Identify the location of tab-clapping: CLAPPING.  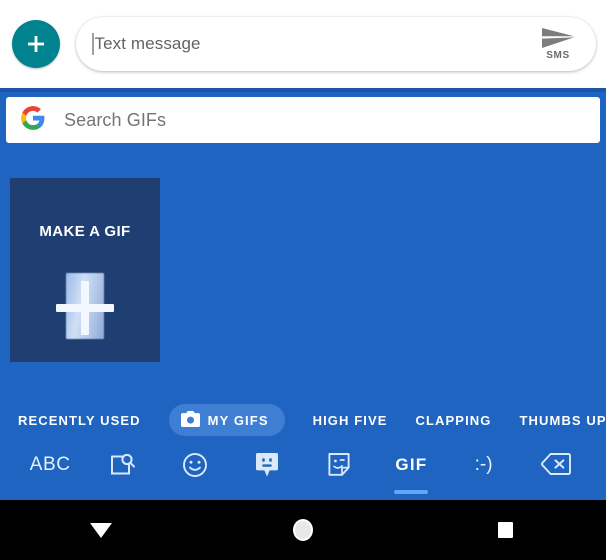
(454, 420).